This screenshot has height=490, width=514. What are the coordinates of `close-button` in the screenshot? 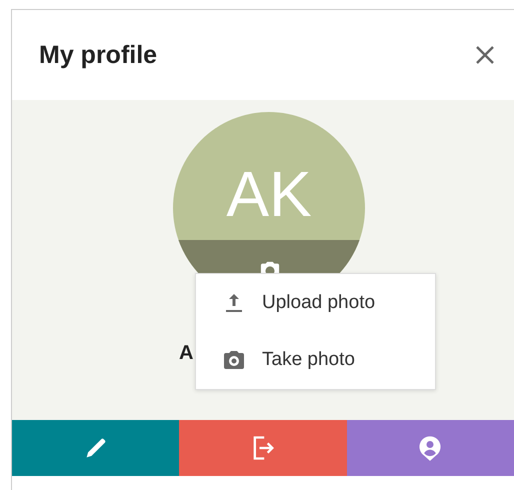 It's located at (485, 55).